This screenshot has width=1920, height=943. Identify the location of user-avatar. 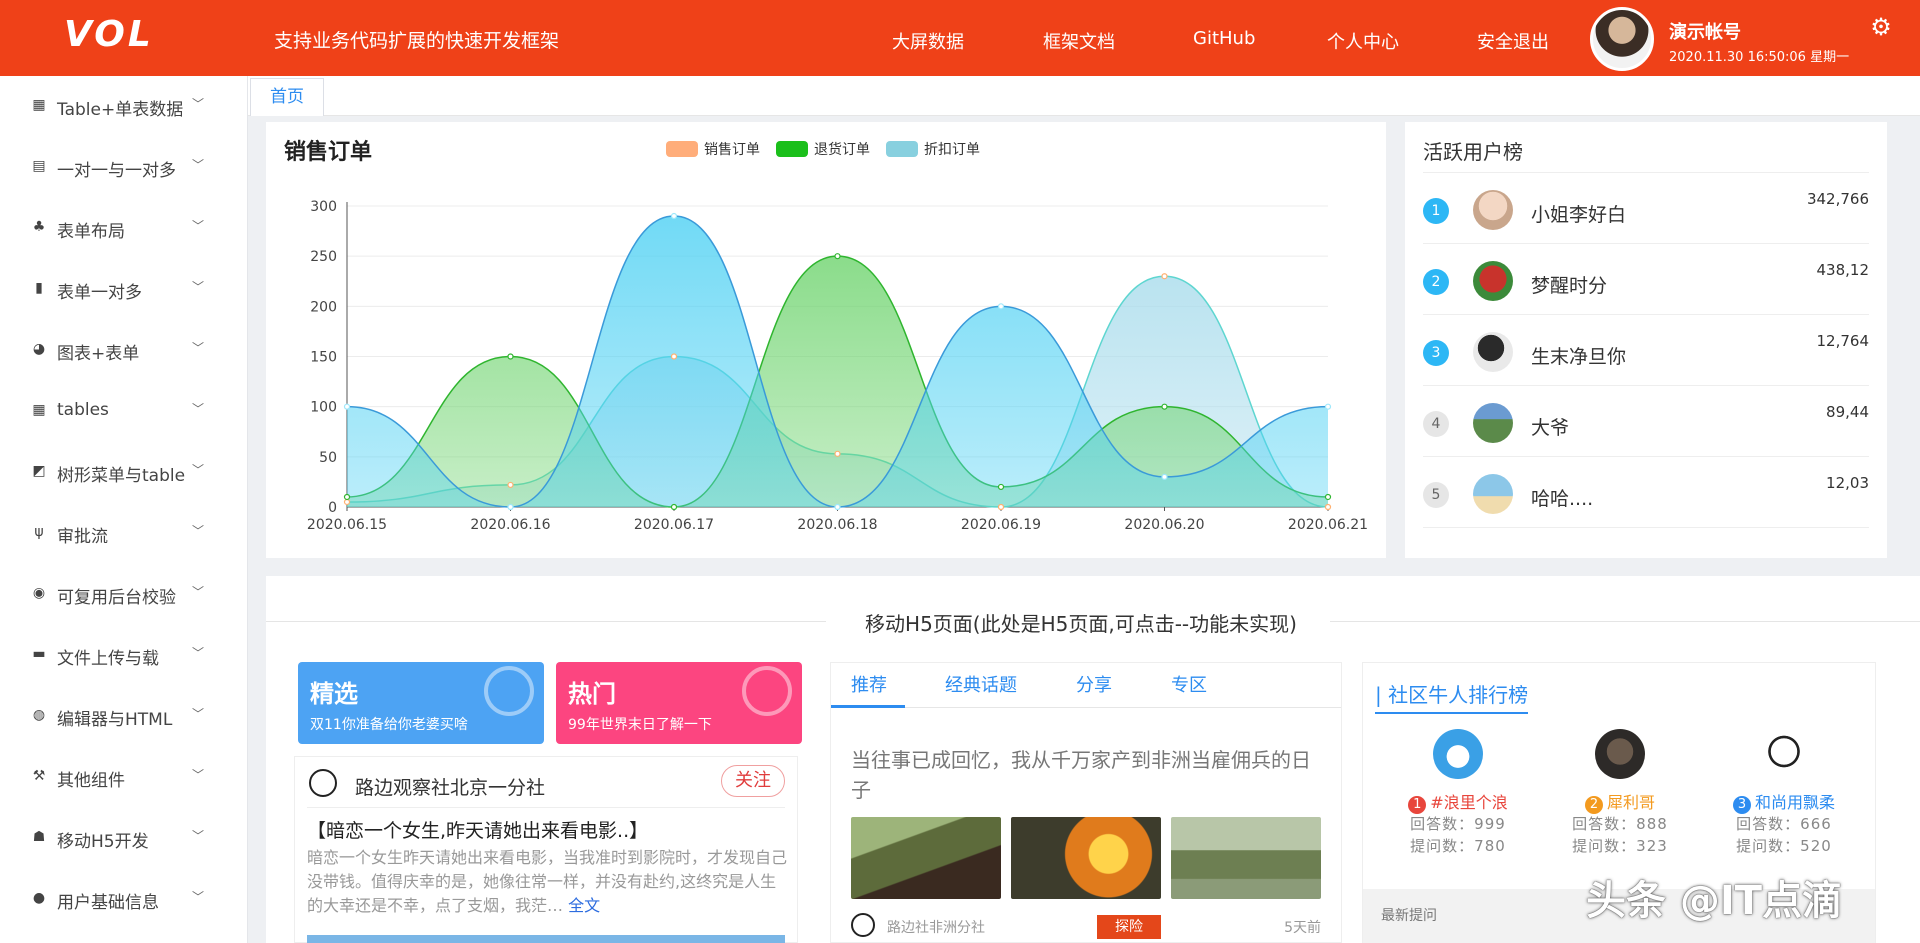
(1622, 39).